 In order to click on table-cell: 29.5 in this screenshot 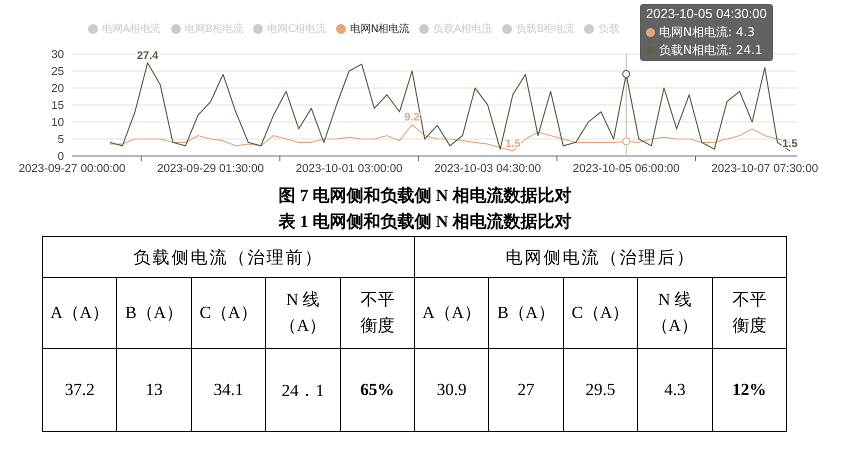, I will do `click(600, 390)`.